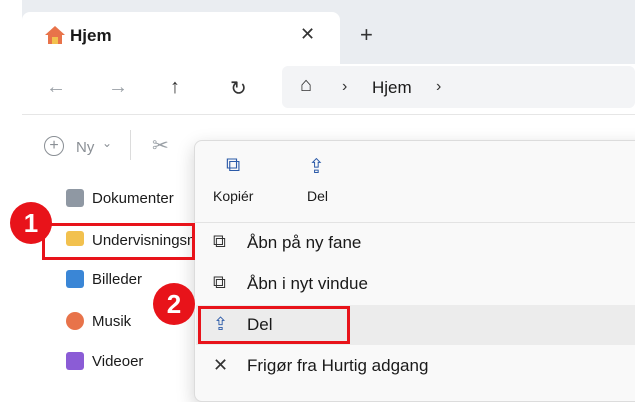 This screenshot has width=635, height=402. What do you see at coordinates (316, 167) in the screenshot?
I see `share-icon: ⇪` at bounding box center [316, 167].